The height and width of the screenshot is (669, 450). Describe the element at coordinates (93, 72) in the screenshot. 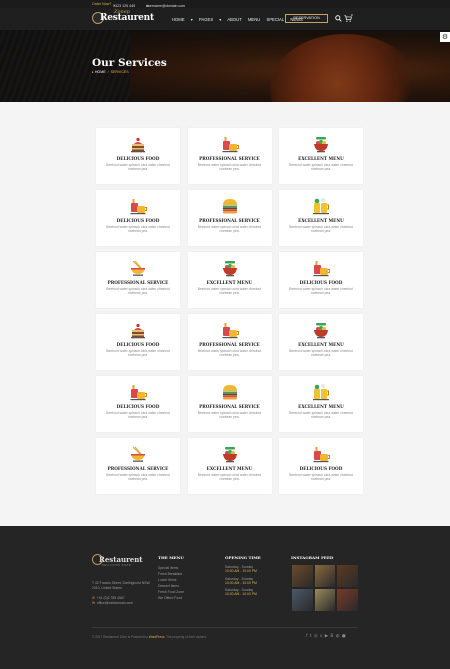

I see `breadcrumb-home-icon: ▸` at that location.